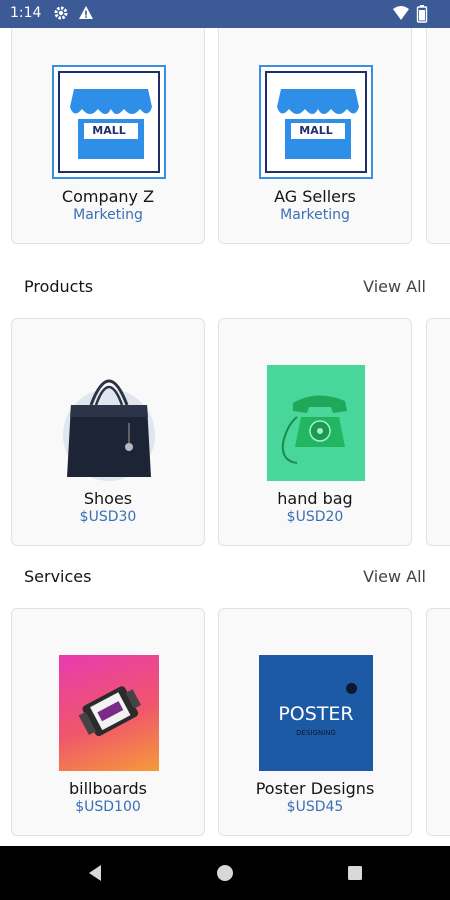 This screenshot has width=450, height=900. Describe the element at coordinates (61, 15) in the screenshot. I see `gear-icon` at that location.